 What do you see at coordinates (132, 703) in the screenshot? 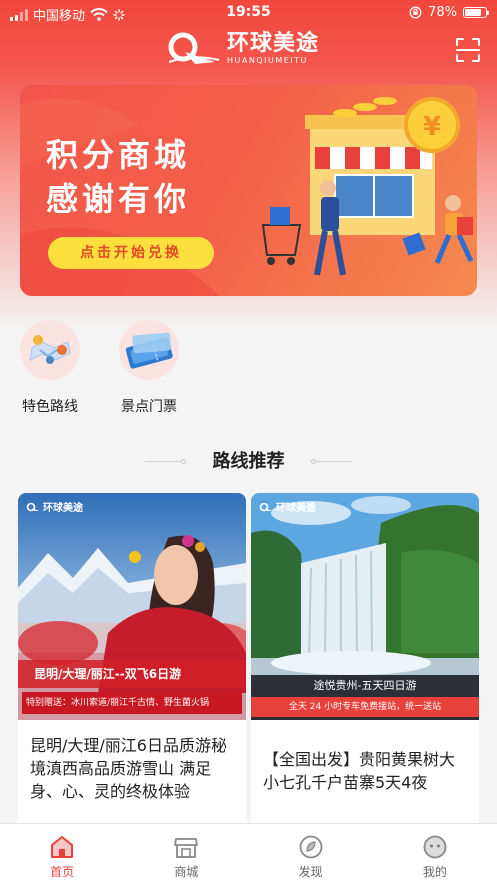
I see `card-overlay-sub: 特别赠送：冰川索道/丽江千古情、野生菌火锅` at bounding box center [132, 703].